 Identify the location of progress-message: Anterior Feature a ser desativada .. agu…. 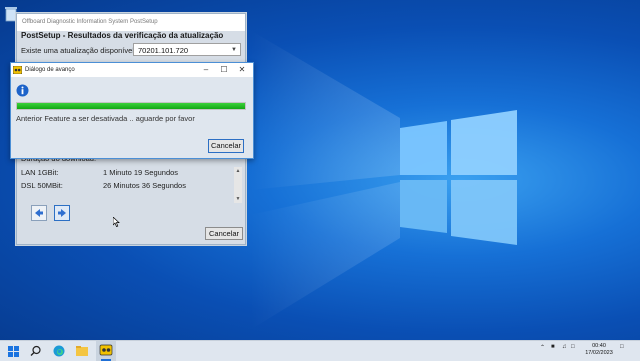
(105, 118).